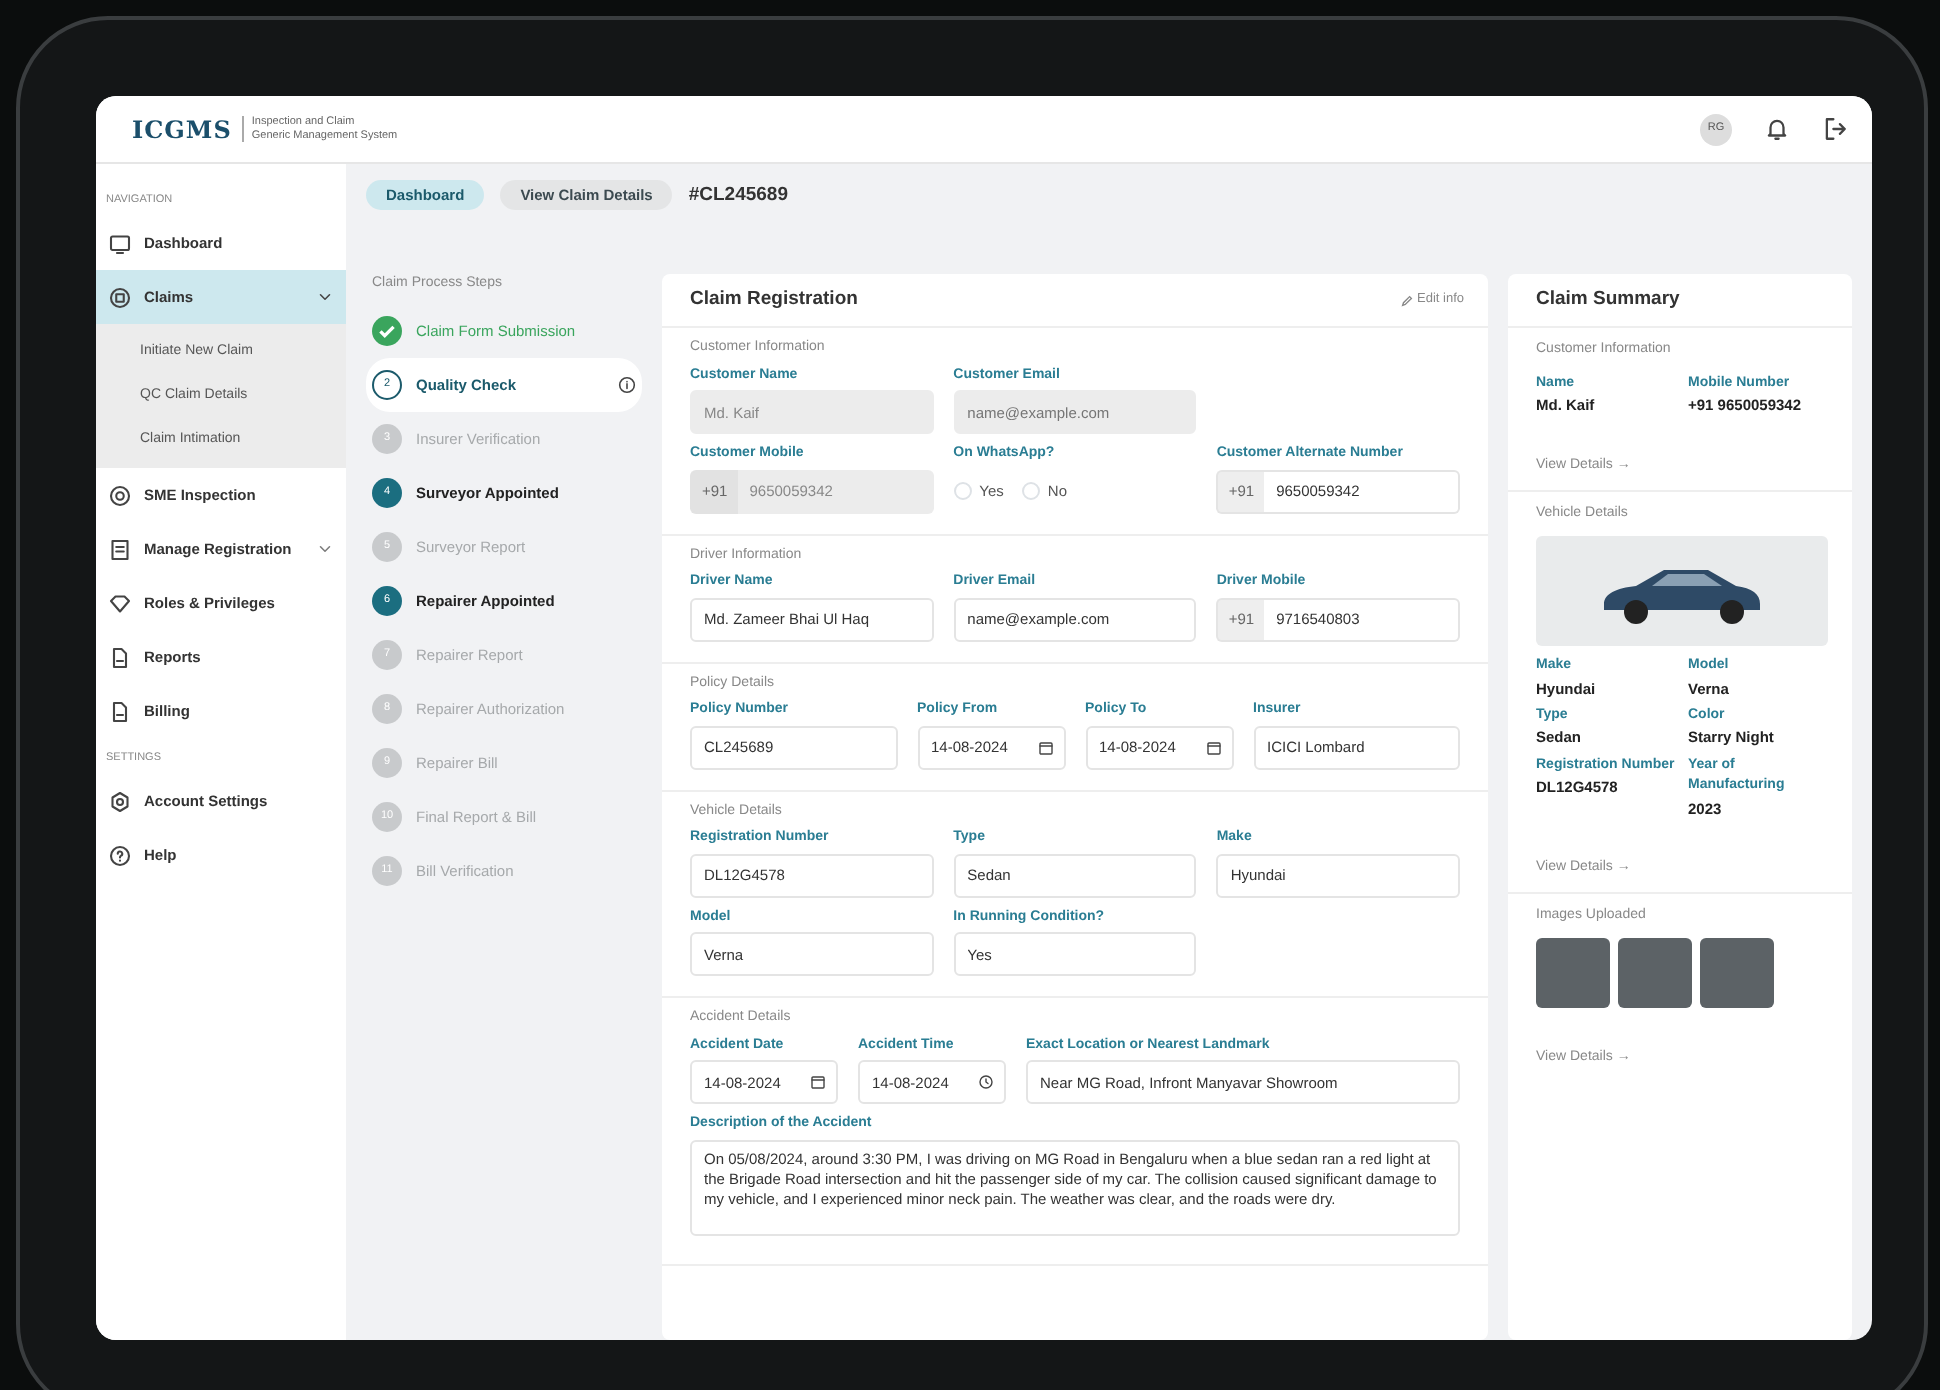 This screenshot has height=1390, width=1940. Describe the element at coordinates (738, 195) in the screenshot. I see `claim-id: #CL245689` at that location.